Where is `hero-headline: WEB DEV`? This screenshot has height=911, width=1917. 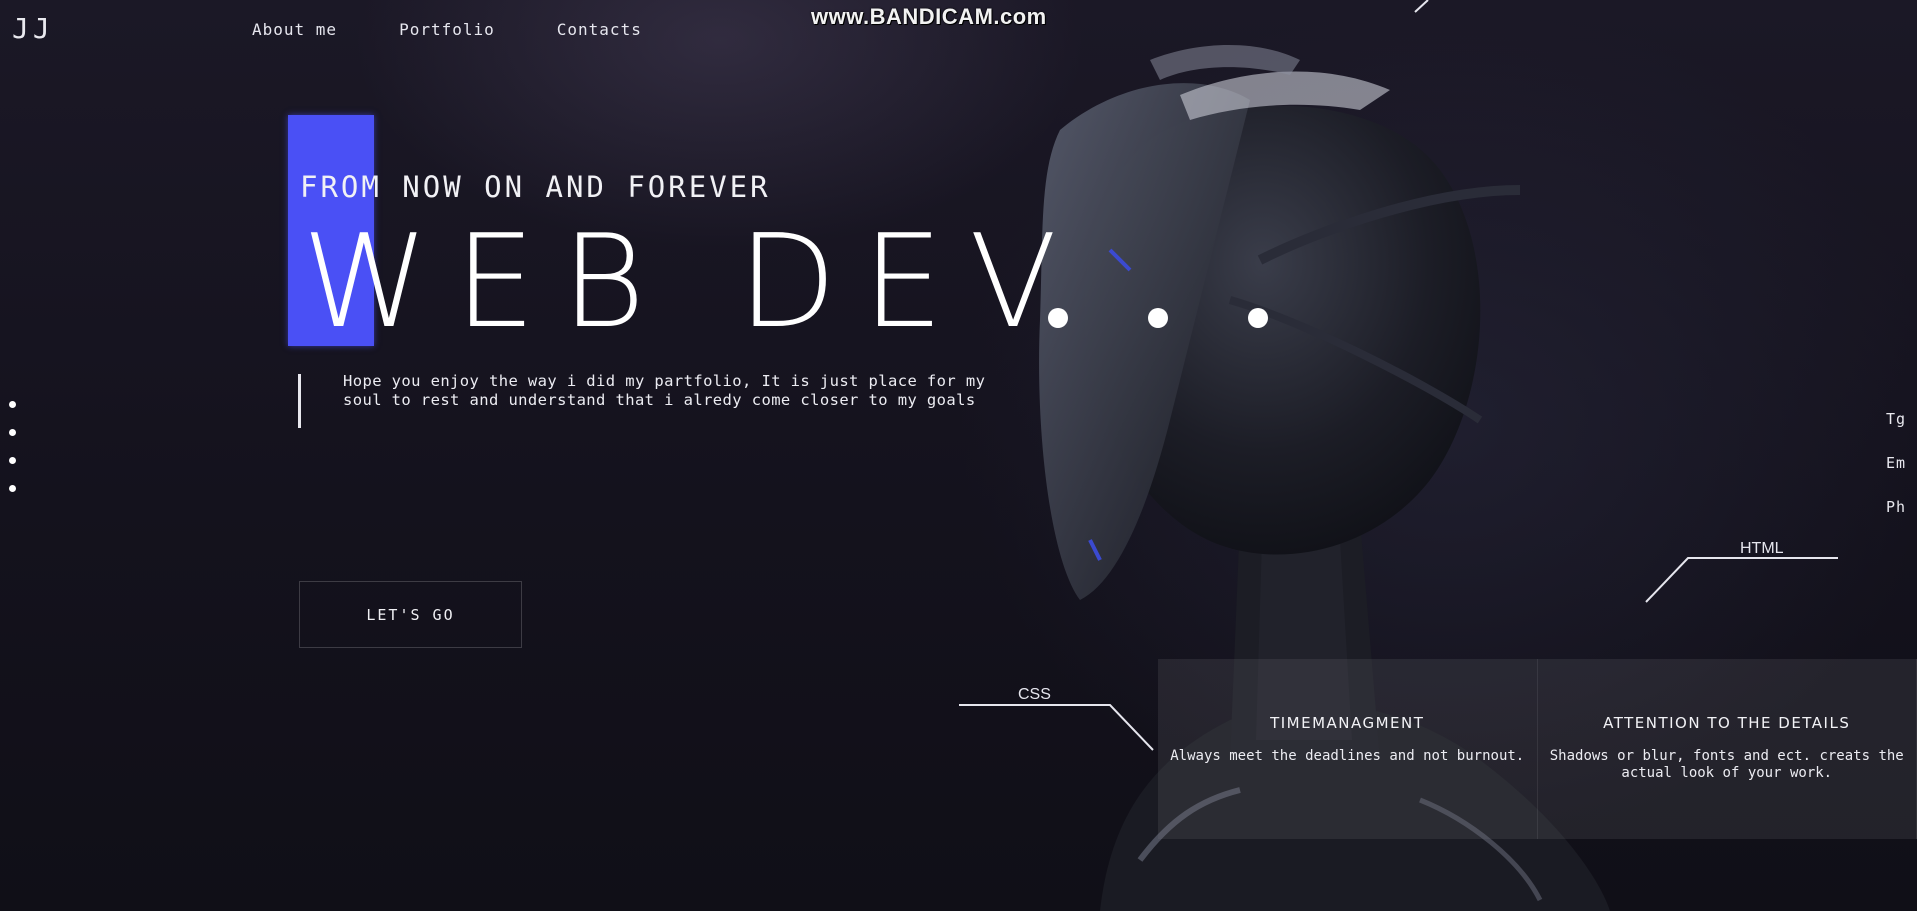 hero-headline: WEB DEV is located at coordinates (692, 282).